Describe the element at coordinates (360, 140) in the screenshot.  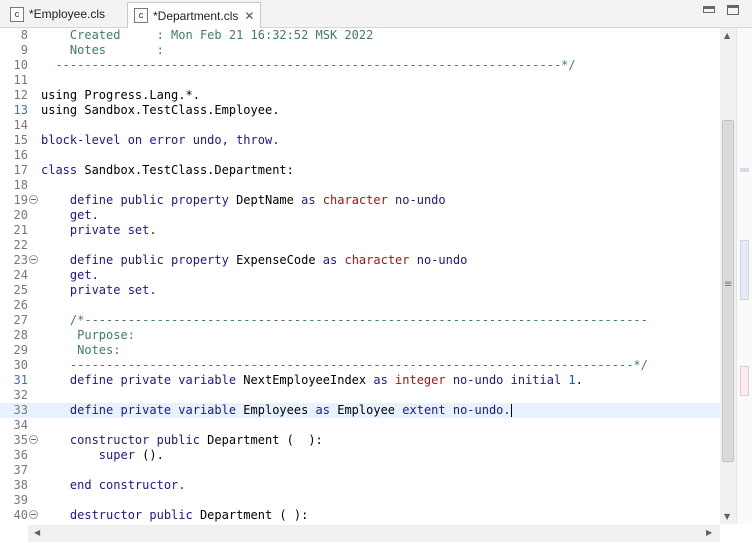
I see `code-line: 15 block-level on error undo, throw.` at that location.